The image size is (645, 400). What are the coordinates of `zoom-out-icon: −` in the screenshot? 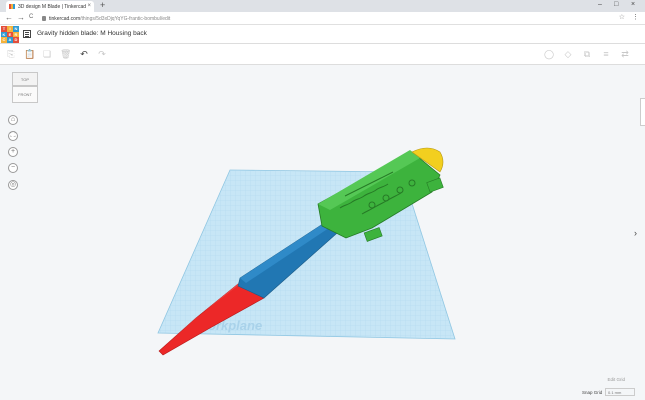 It's located at (13, 168).